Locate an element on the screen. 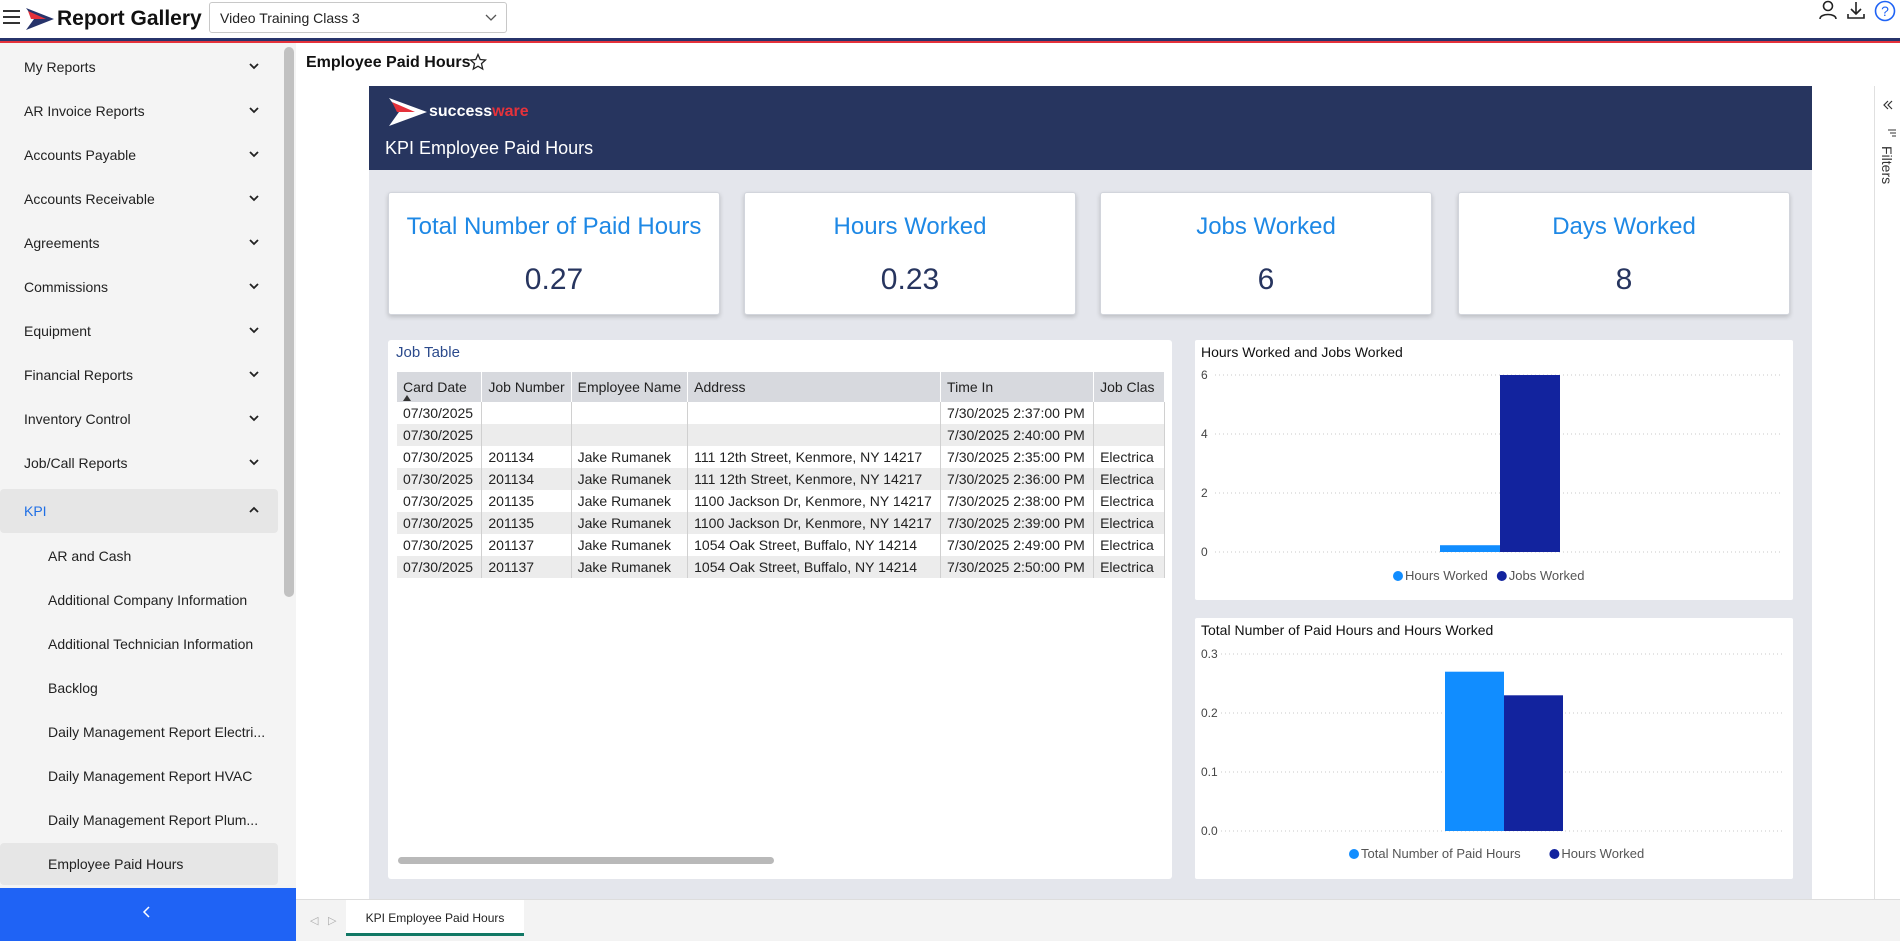  help-icon: ? is located at coordinates (1885, 11).